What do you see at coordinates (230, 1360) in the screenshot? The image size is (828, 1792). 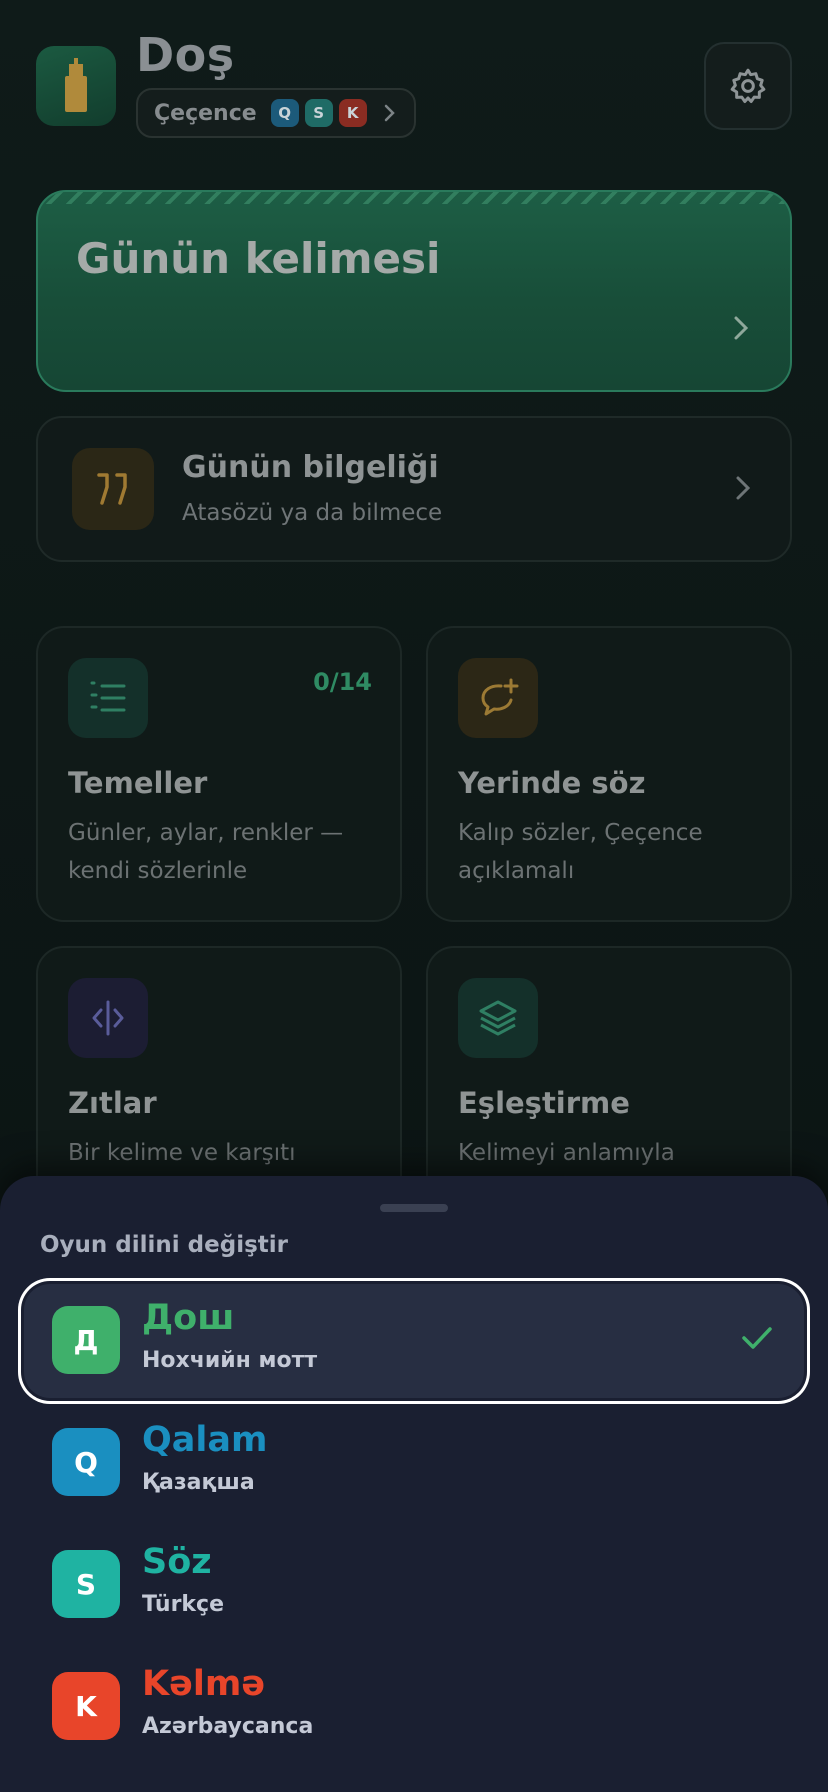 I see `language-subtitle: Нохчийн мотт` at bounding box center [230, 1360].